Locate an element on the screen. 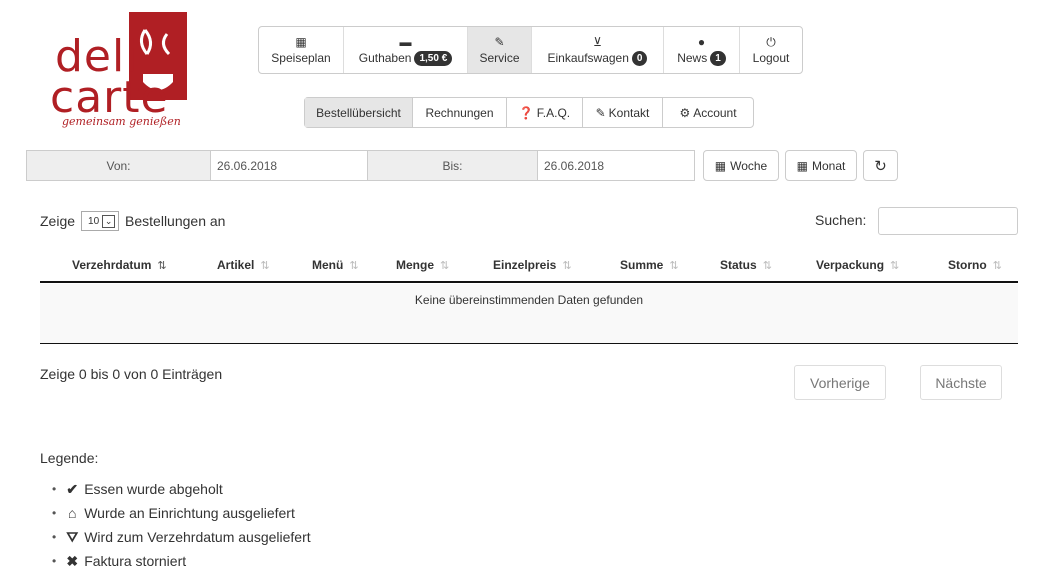  tab-label: Rechnungen is located at coordinates (459, 112).